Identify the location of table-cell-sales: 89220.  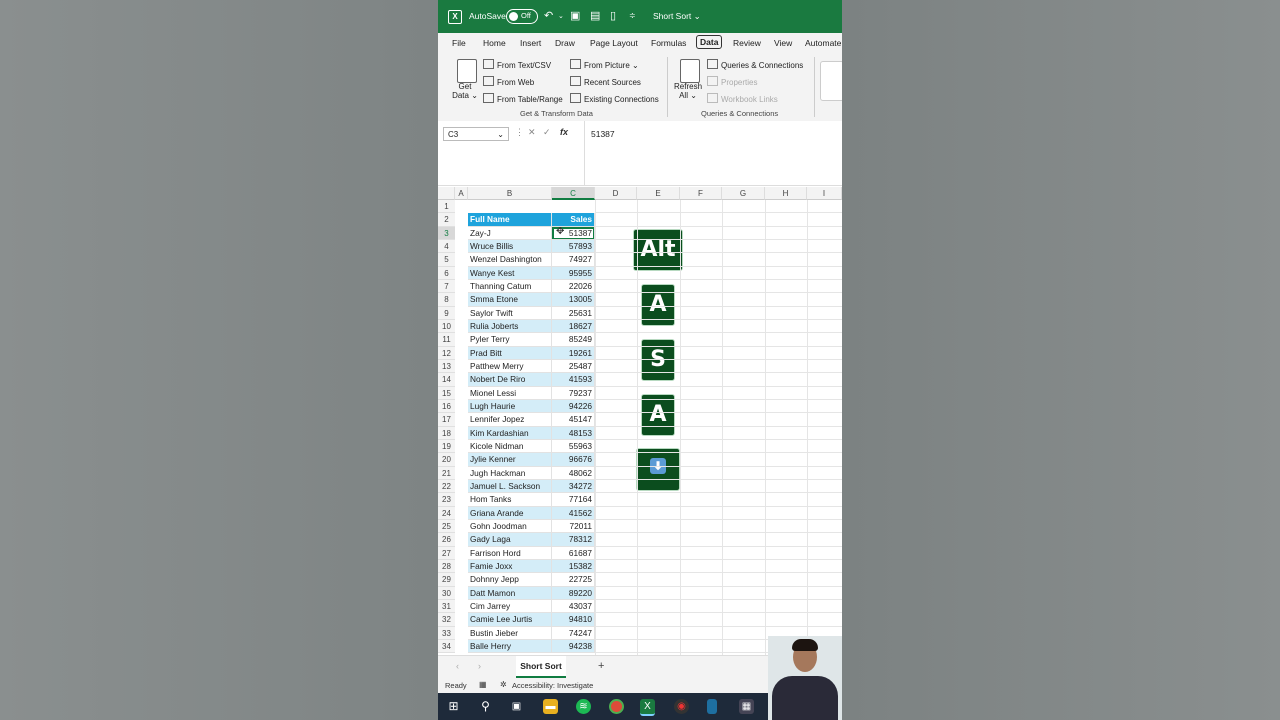
(573, 593).